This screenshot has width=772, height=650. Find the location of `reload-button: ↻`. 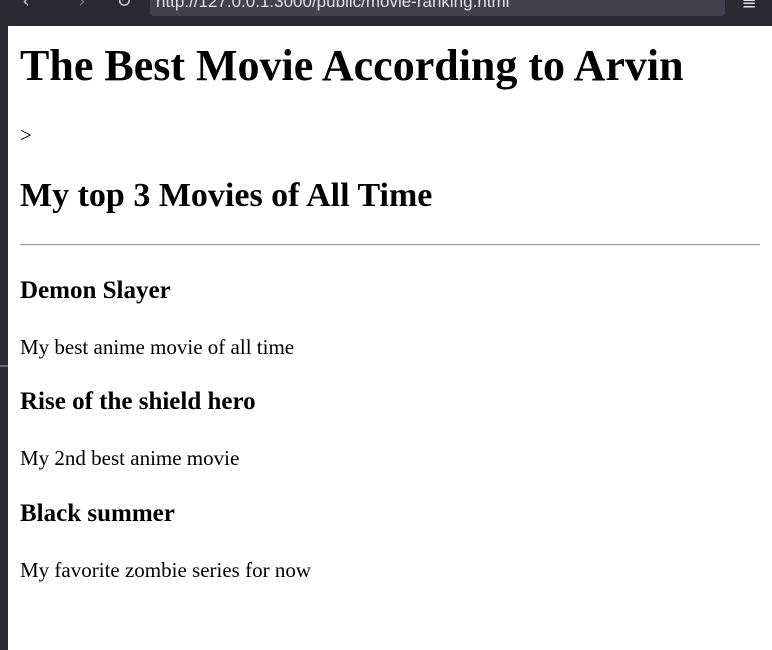

reload-button: ↻ is located at coordinates (124, 7).